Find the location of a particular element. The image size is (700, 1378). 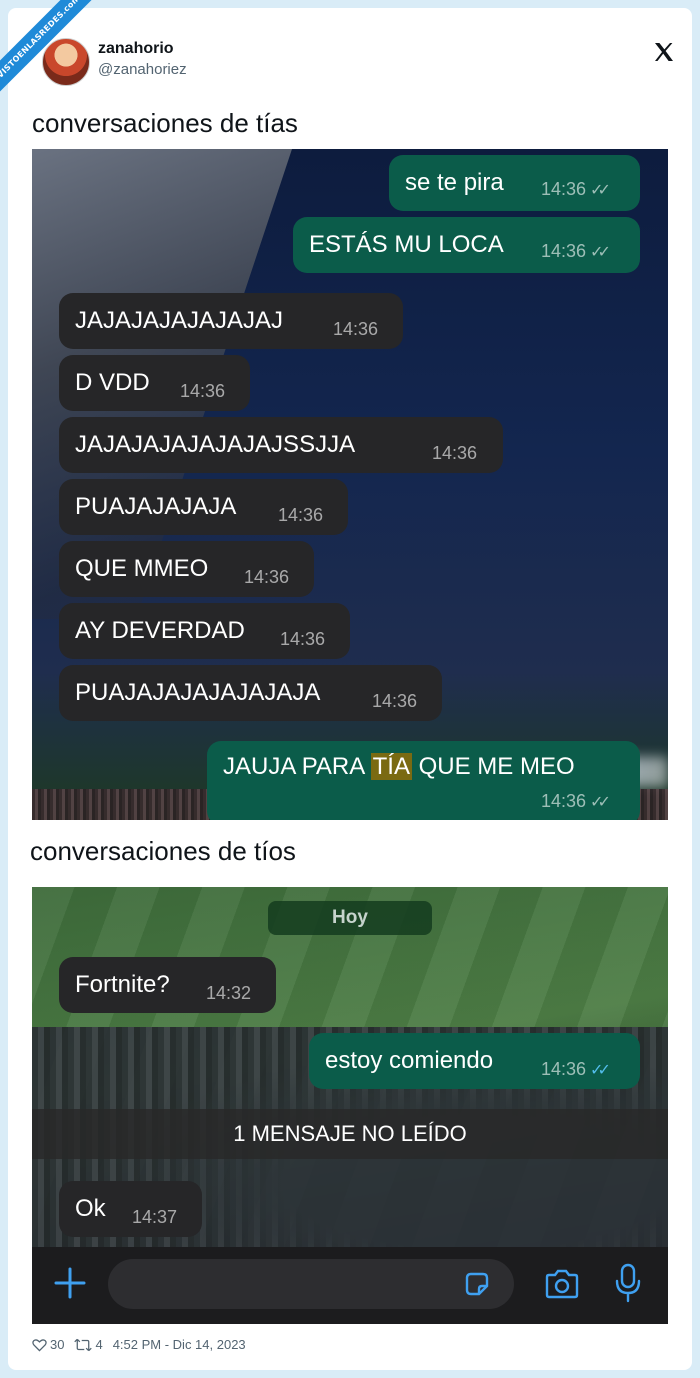

plus-icon is located at coordinates (70, 1283).